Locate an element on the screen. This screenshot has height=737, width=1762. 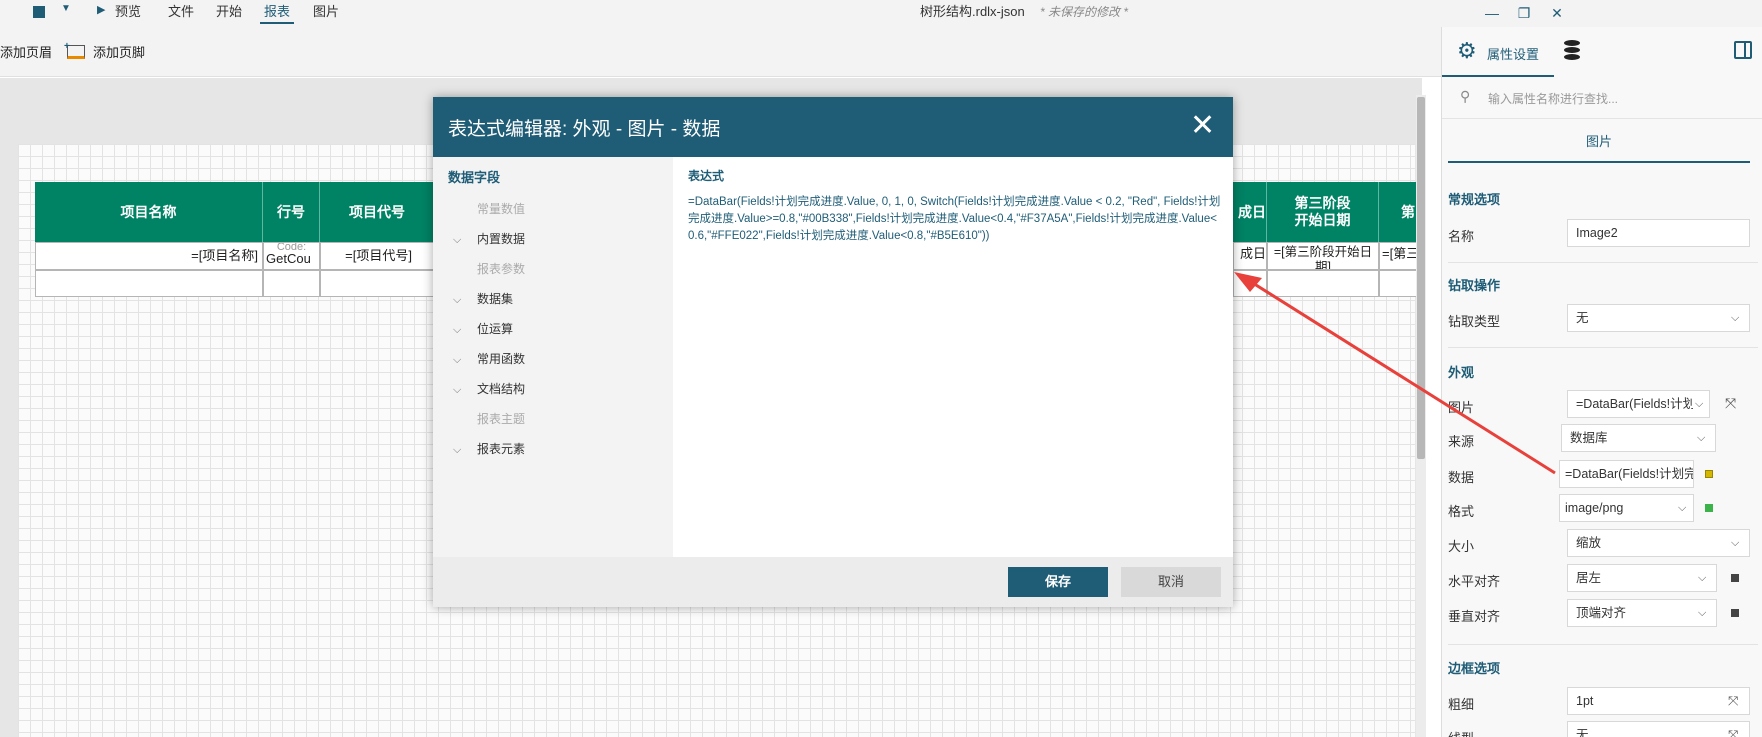
drill-type-select: 无 ⌵ is located at coordinates (1658, 318).